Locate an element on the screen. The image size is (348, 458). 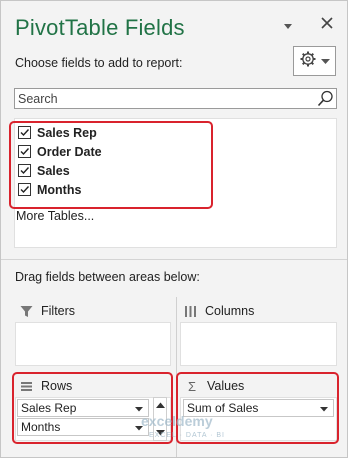
columns-drop-area is located at coordinates (258, 344).